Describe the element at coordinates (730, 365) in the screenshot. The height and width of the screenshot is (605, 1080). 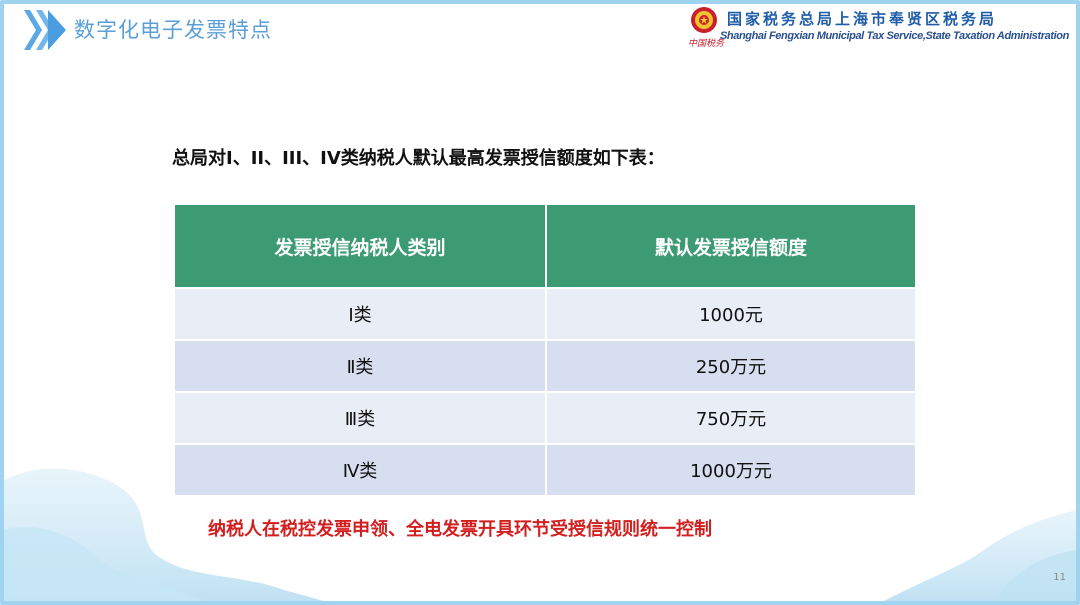
I see `cell-quota: 250万元` at that location.